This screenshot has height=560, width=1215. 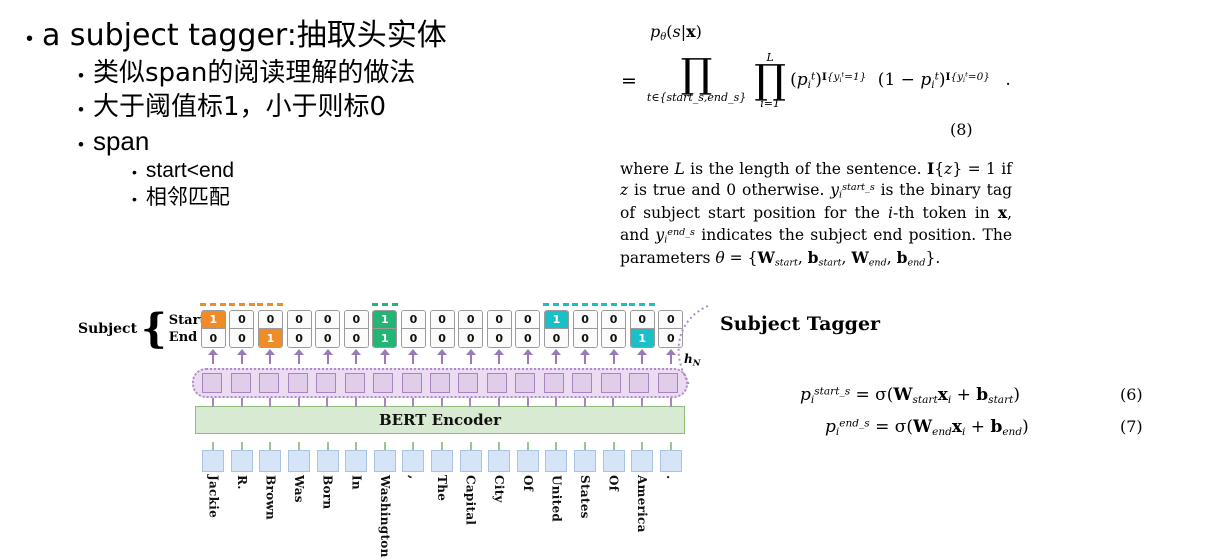 What do you see at coordinates (299, 500) in the screenshot?
I see `token-column: Was` at bounding box center [299, 500].